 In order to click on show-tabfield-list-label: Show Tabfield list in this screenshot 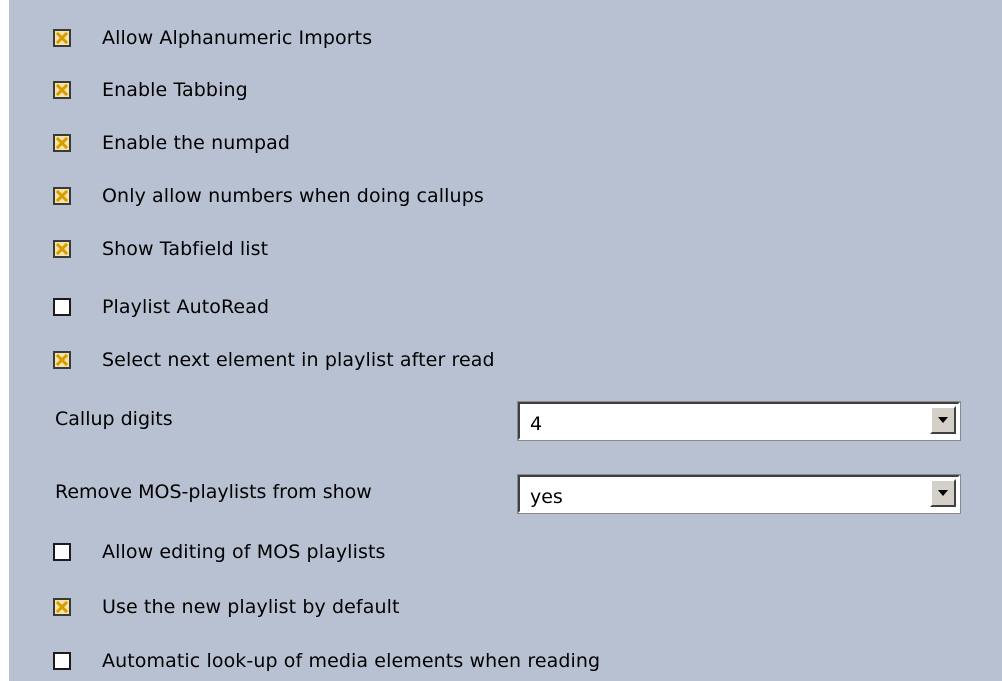, I will do `click(185, 249)`.